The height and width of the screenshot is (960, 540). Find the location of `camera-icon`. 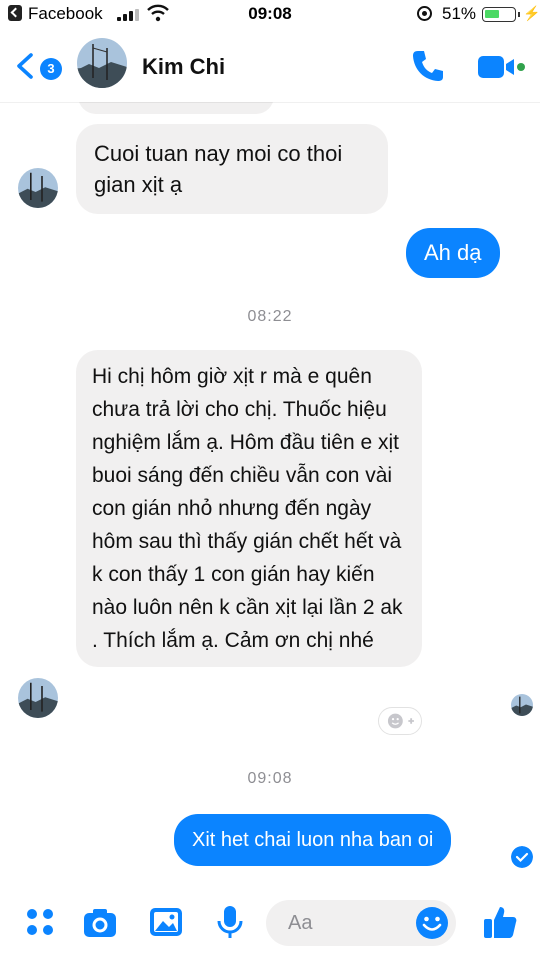

camera-icon is located at coordinates (100, 922).